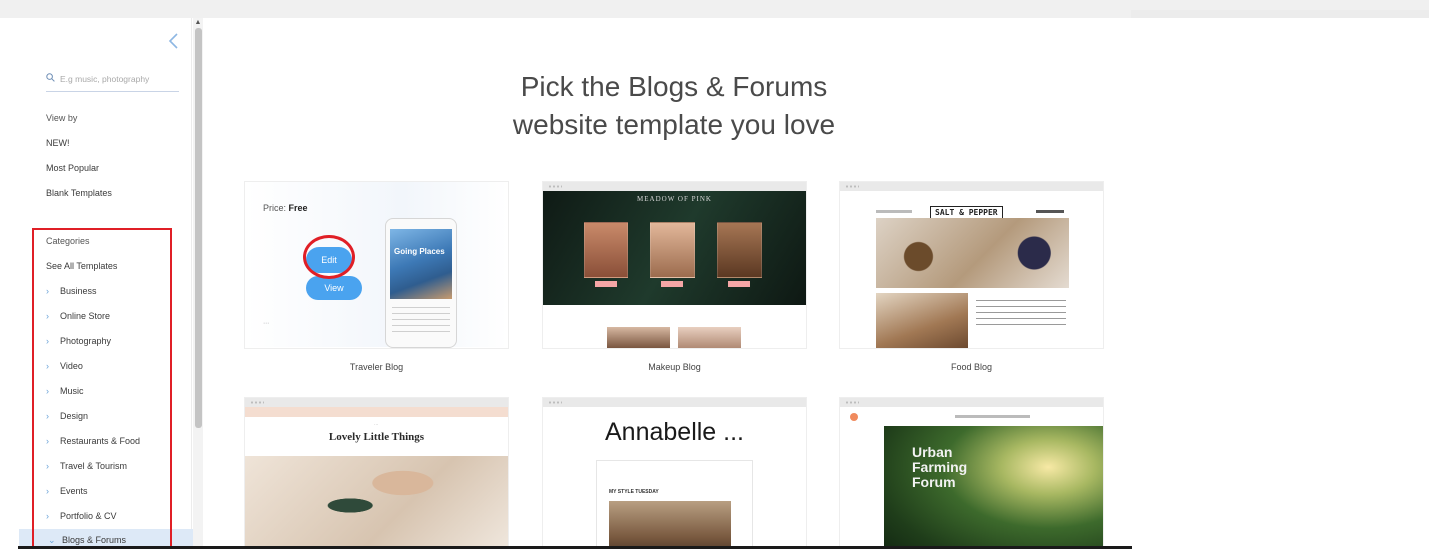 This screenshot has height=549, width=1429. Describe the element at coordinates (102, 388) in the screenshot. I see `categories-highlight-box` at that location.